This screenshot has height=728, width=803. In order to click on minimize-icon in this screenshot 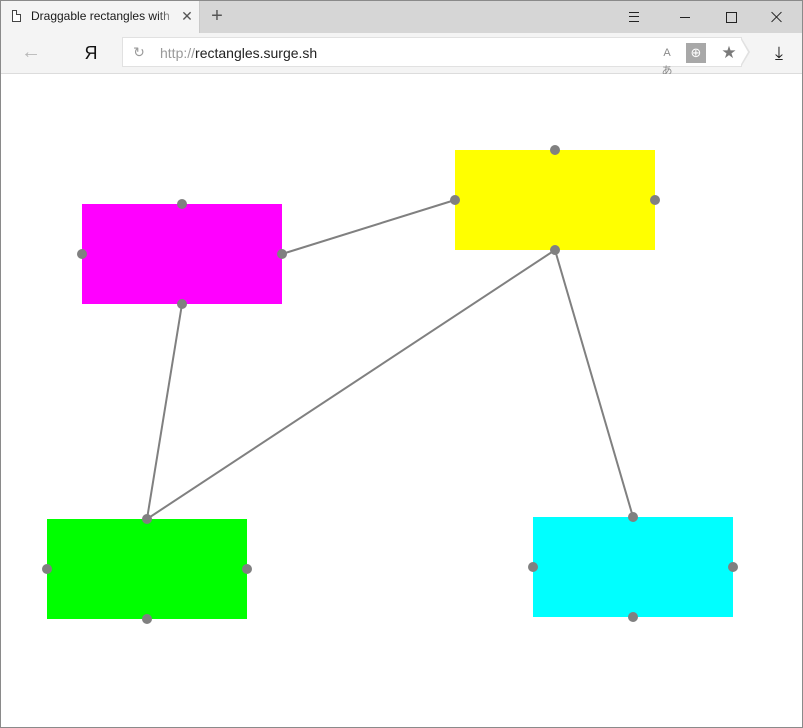, I will do `click(685, 17)`.